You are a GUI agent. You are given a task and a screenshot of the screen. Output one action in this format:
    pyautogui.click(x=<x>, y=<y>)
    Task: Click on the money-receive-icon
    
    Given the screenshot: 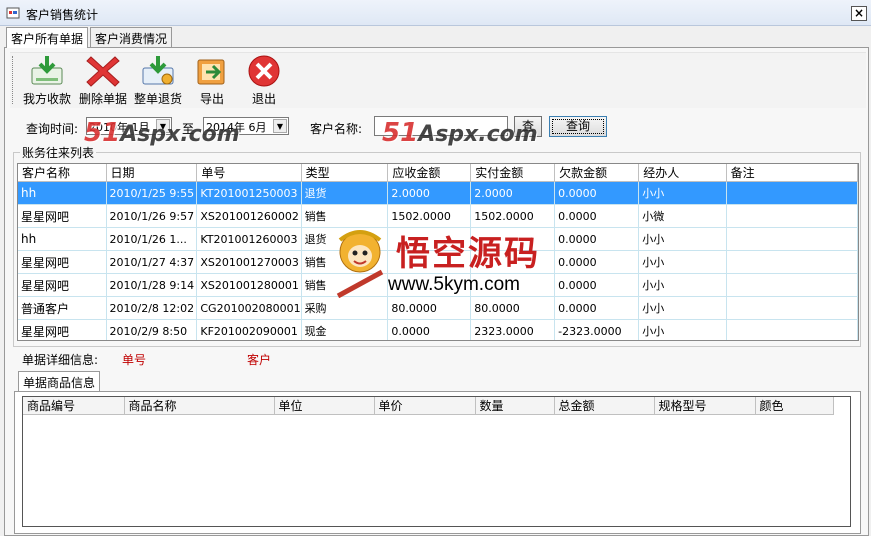 What is the action you would take?
    pyautogui.click(x=47, y=70)
    